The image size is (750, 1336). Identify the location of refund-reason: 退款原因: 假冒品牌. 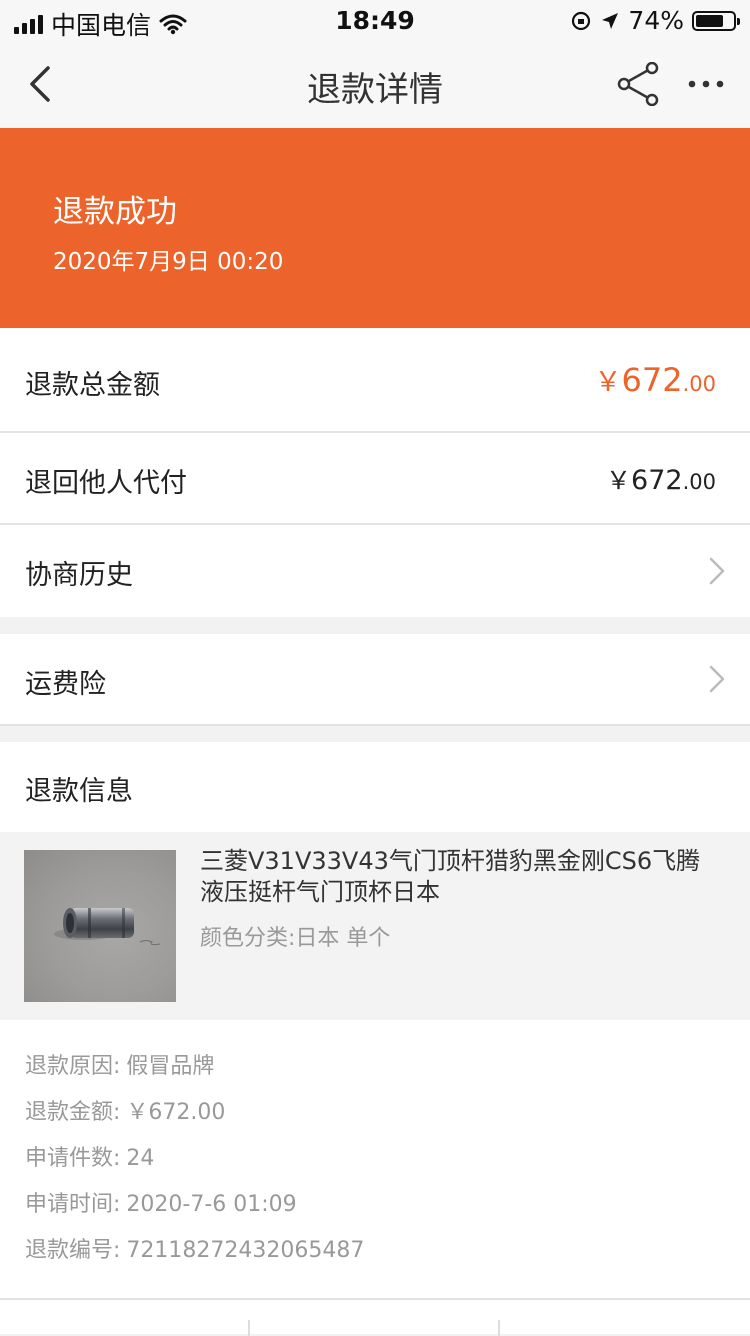
(122, 1064).